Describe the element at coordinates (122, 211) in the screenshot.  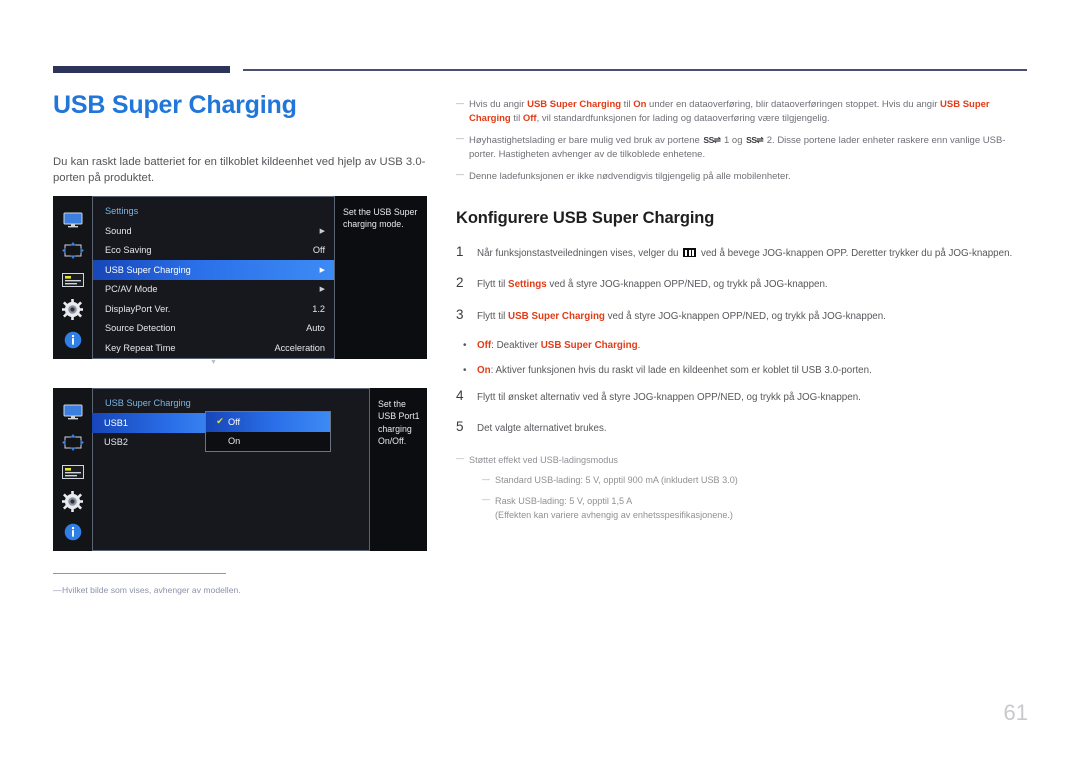
I see `osd-menu-header: Settings` at that location.